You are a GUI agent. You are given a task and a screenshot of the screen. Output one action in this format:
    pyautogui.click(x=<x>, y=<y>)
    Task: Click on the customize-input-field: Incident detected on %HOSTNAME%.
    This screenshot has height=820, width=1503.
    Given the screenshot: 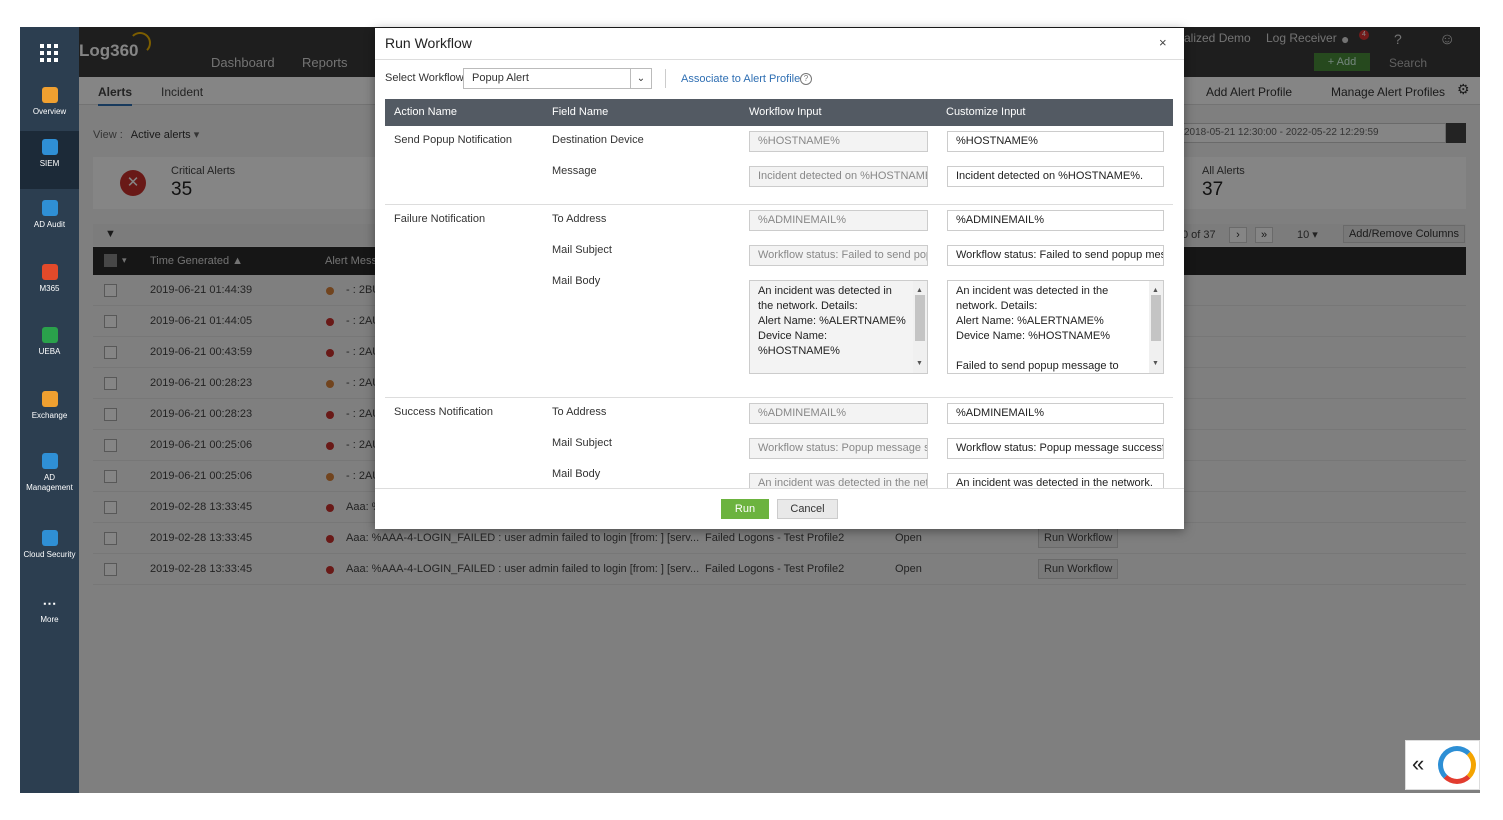 What is the action you would take?
    pyautogui.click(x=1055, y=176)
    